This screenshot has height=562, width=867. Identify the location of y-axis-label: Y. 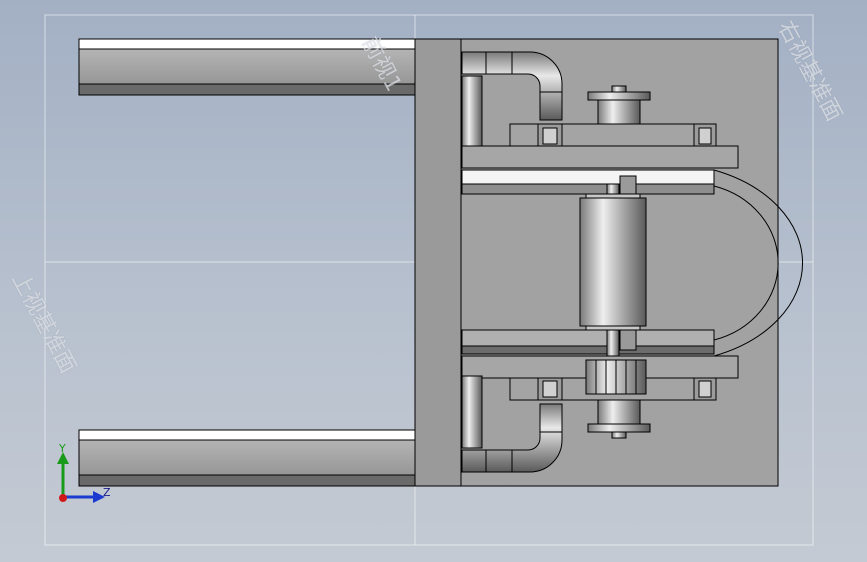
(62, 448).